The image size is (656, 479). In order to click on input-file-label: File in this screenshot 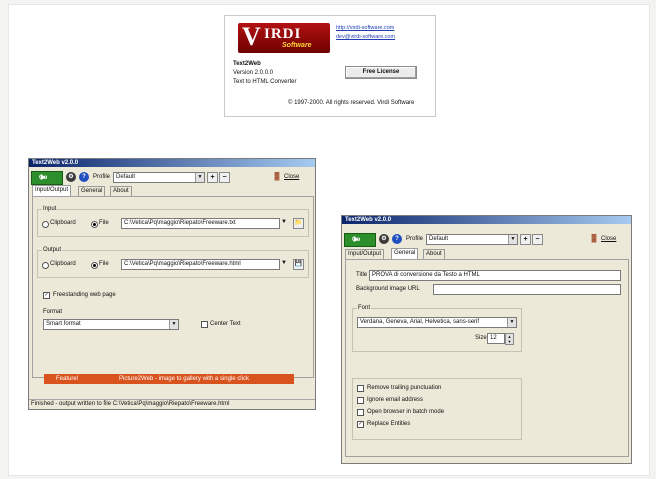, I will do `click(104, 223)`.